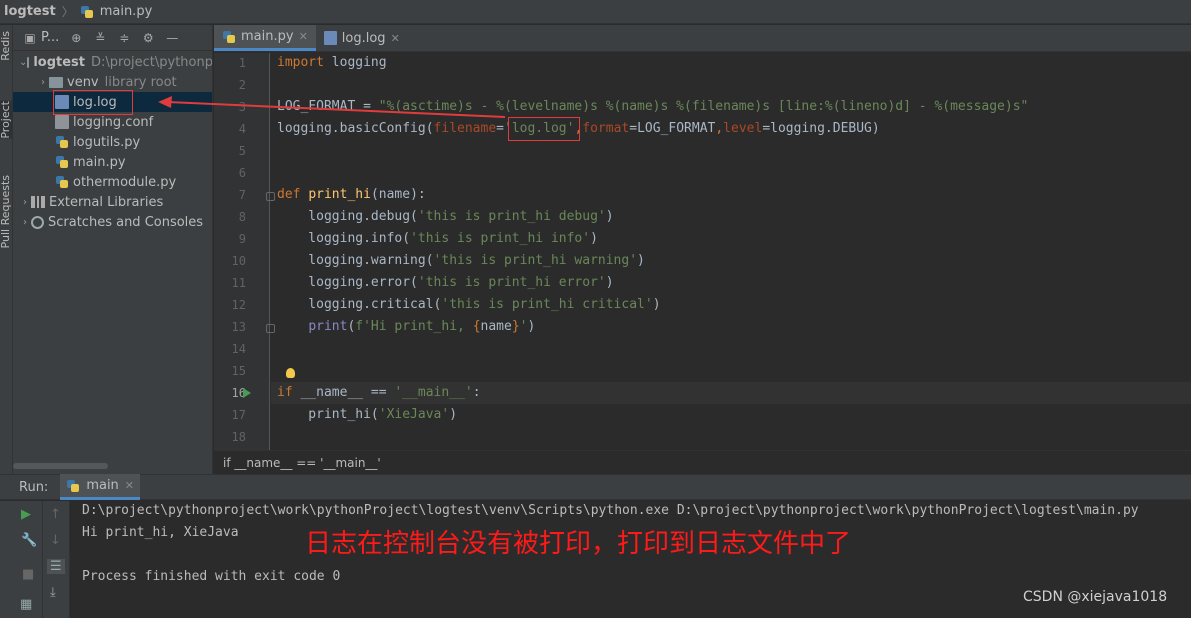 The width and height of the screenshot is (1191, 618). What do you see at coordinates (23, 62) in the screenshot?
I see `chevron-down-icon: ⌄` at bounding box center [23, 62].